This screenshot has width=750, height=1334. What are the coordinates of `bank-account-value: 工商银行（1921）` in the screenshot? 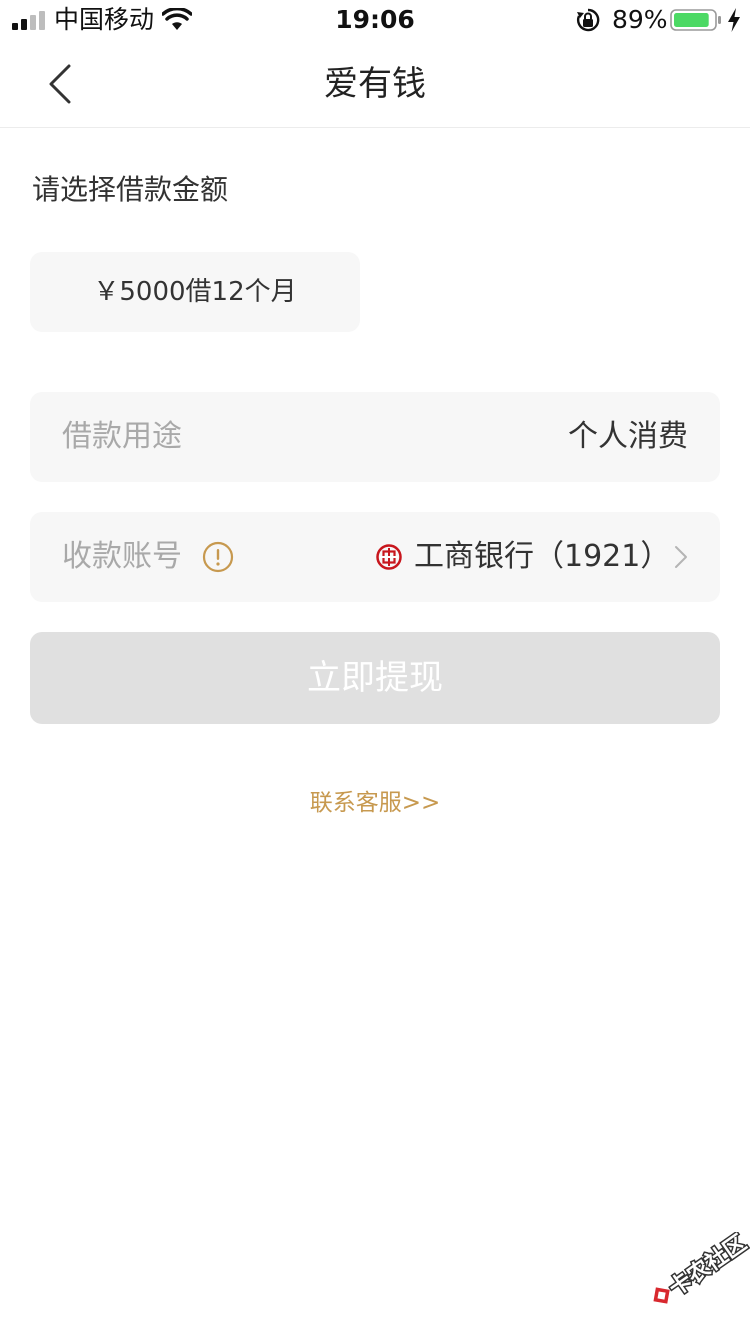 It's located at (542, 556).